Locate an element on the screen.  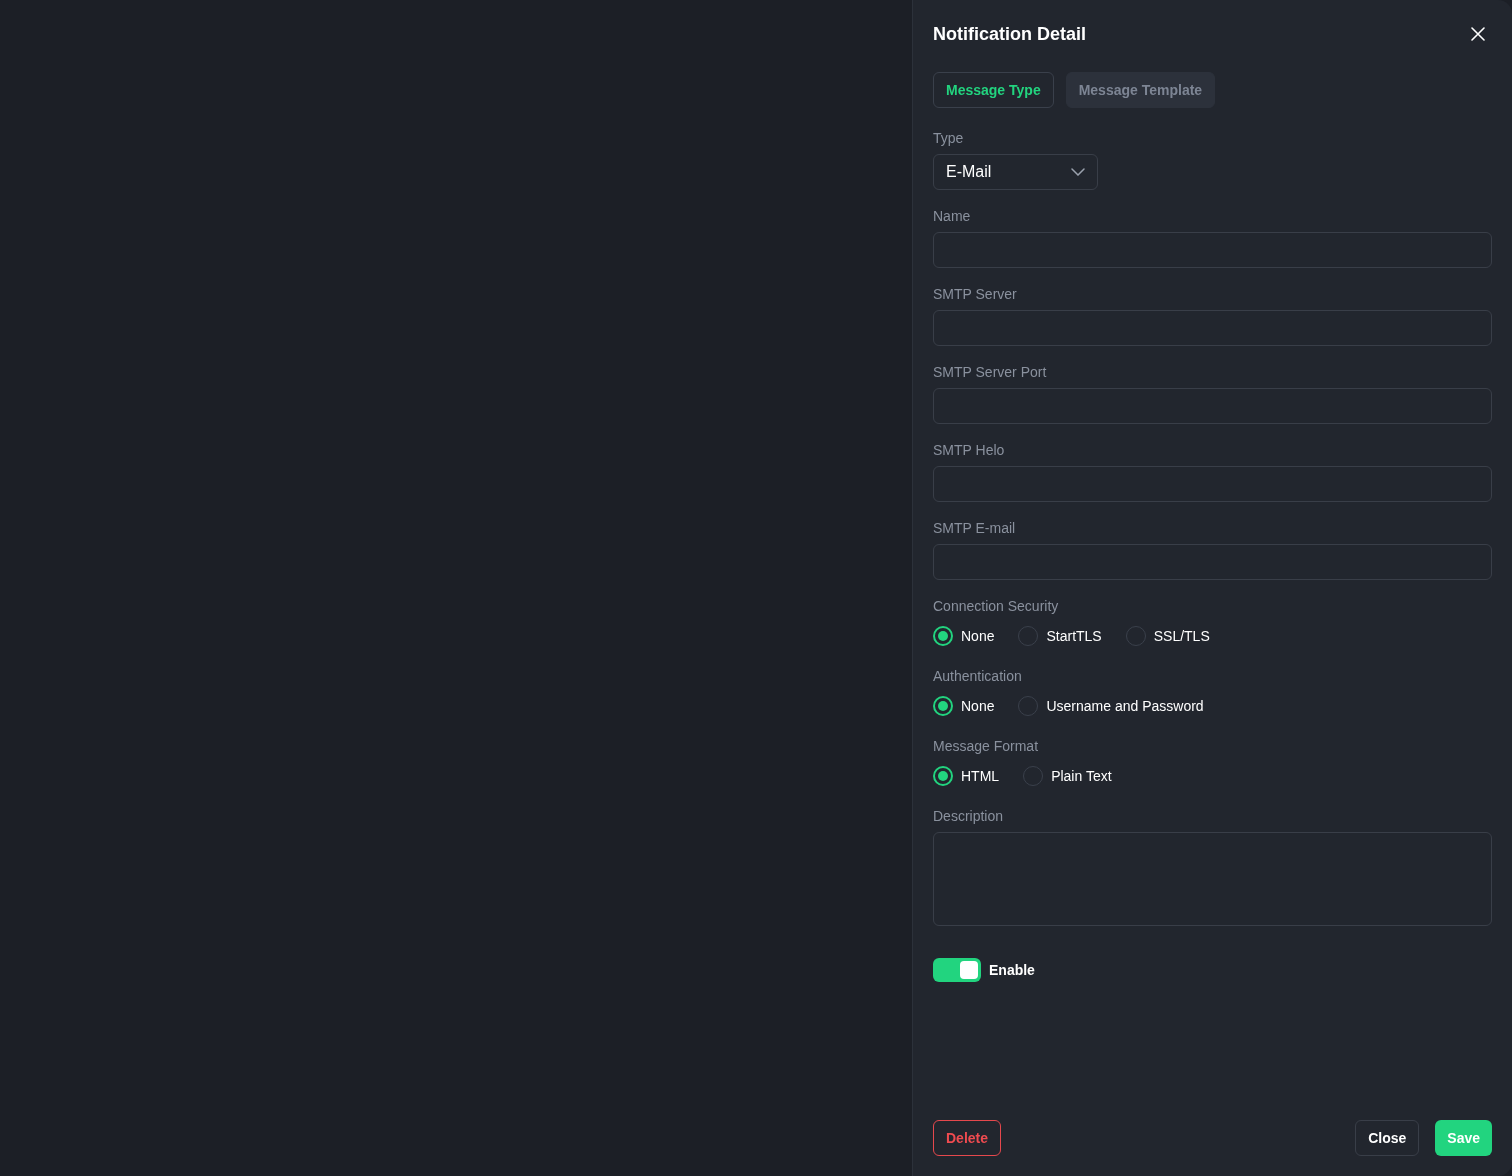
radio-option: HTML is located at coordinates (966, 776).